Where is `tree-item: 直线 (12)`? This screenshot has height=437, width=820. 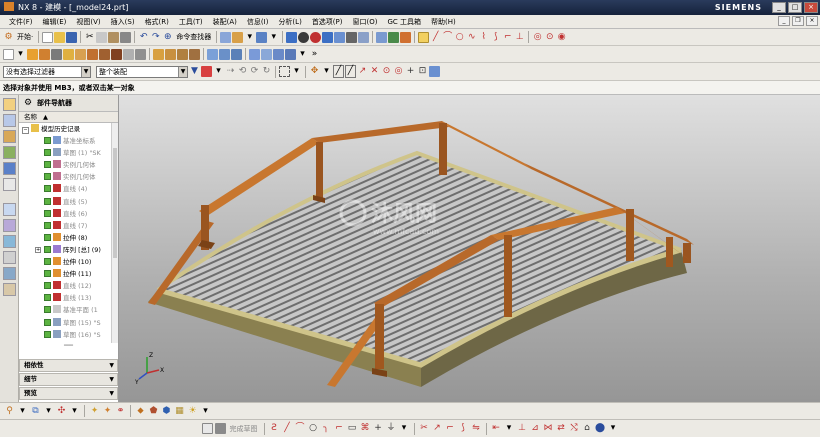
tree-item: 直线 (12) is located at coordinates (68, 286).